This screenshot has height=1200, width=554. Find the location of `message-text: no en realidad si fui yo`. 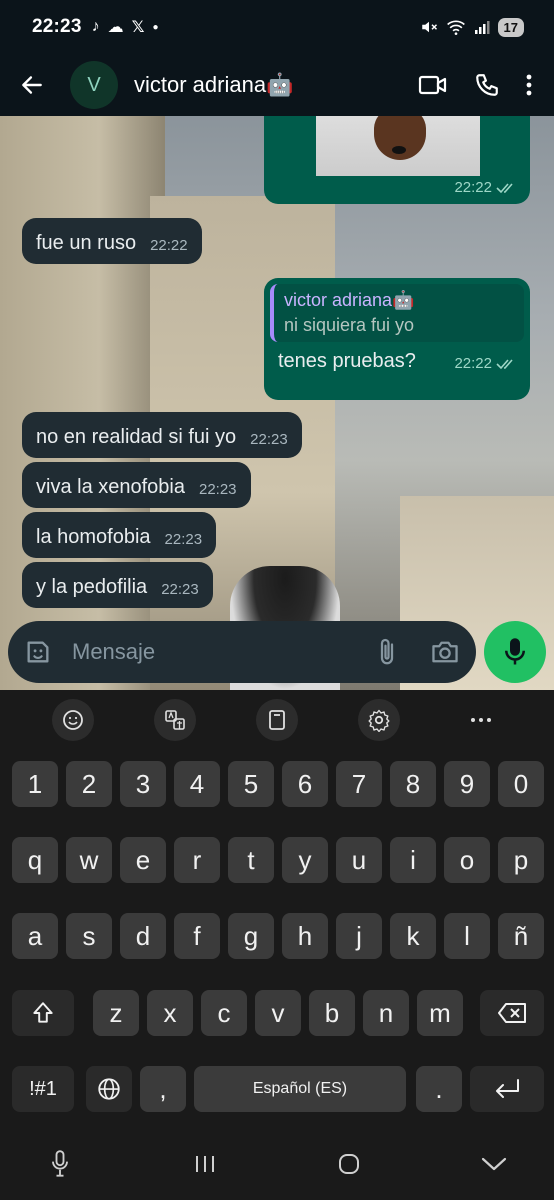

message-text: no en realidad si fui yo is located at coordinates (136, 437).